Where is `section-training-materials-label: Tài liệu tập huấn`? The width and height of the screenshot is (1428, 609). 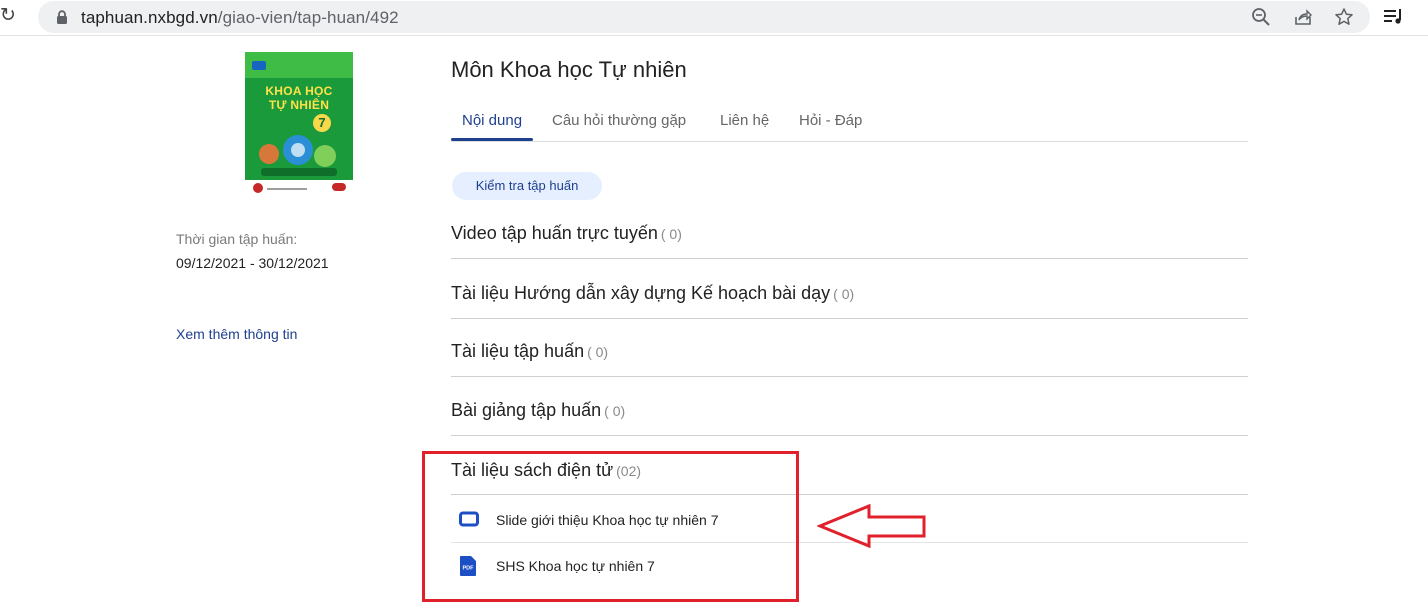
section-training-materials-label: Tài liệu tập huấn is located at coordinates (518, 351).